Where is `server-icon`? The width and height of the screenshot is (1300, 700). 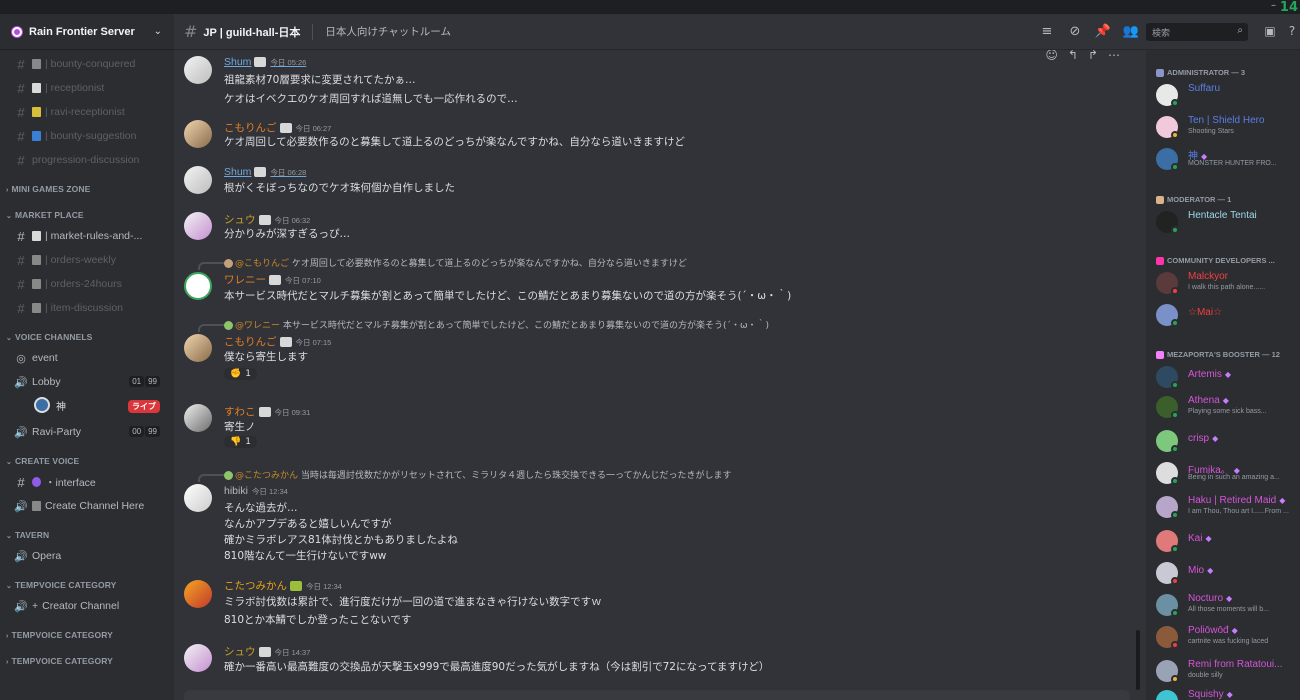 server-icon is located at coordinates (17, 31).